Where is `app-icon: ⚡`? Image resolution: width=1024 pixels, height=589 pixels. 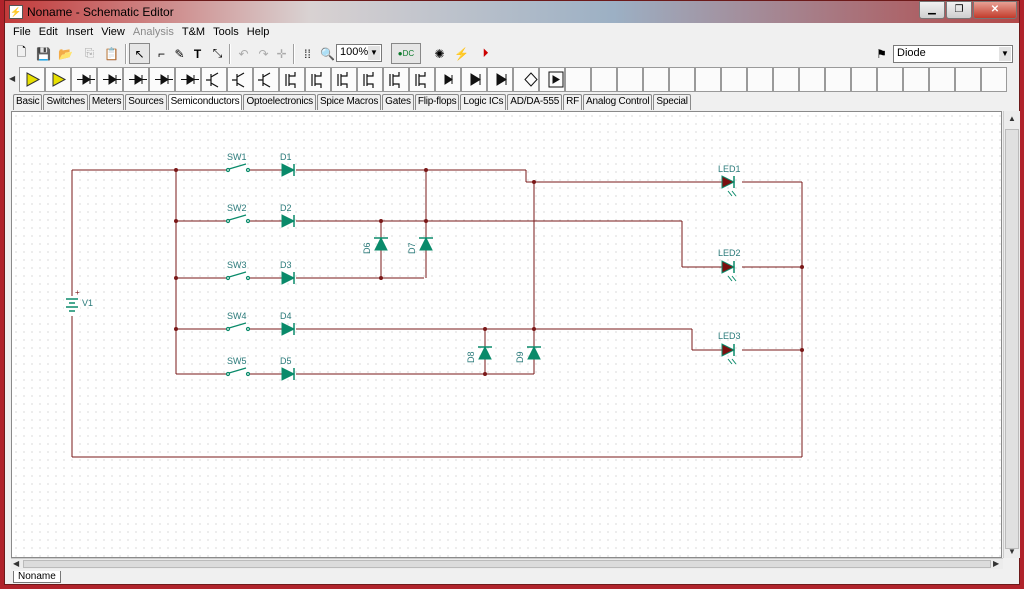
app-icon: ⚡ is located at coordinates (16, 12).